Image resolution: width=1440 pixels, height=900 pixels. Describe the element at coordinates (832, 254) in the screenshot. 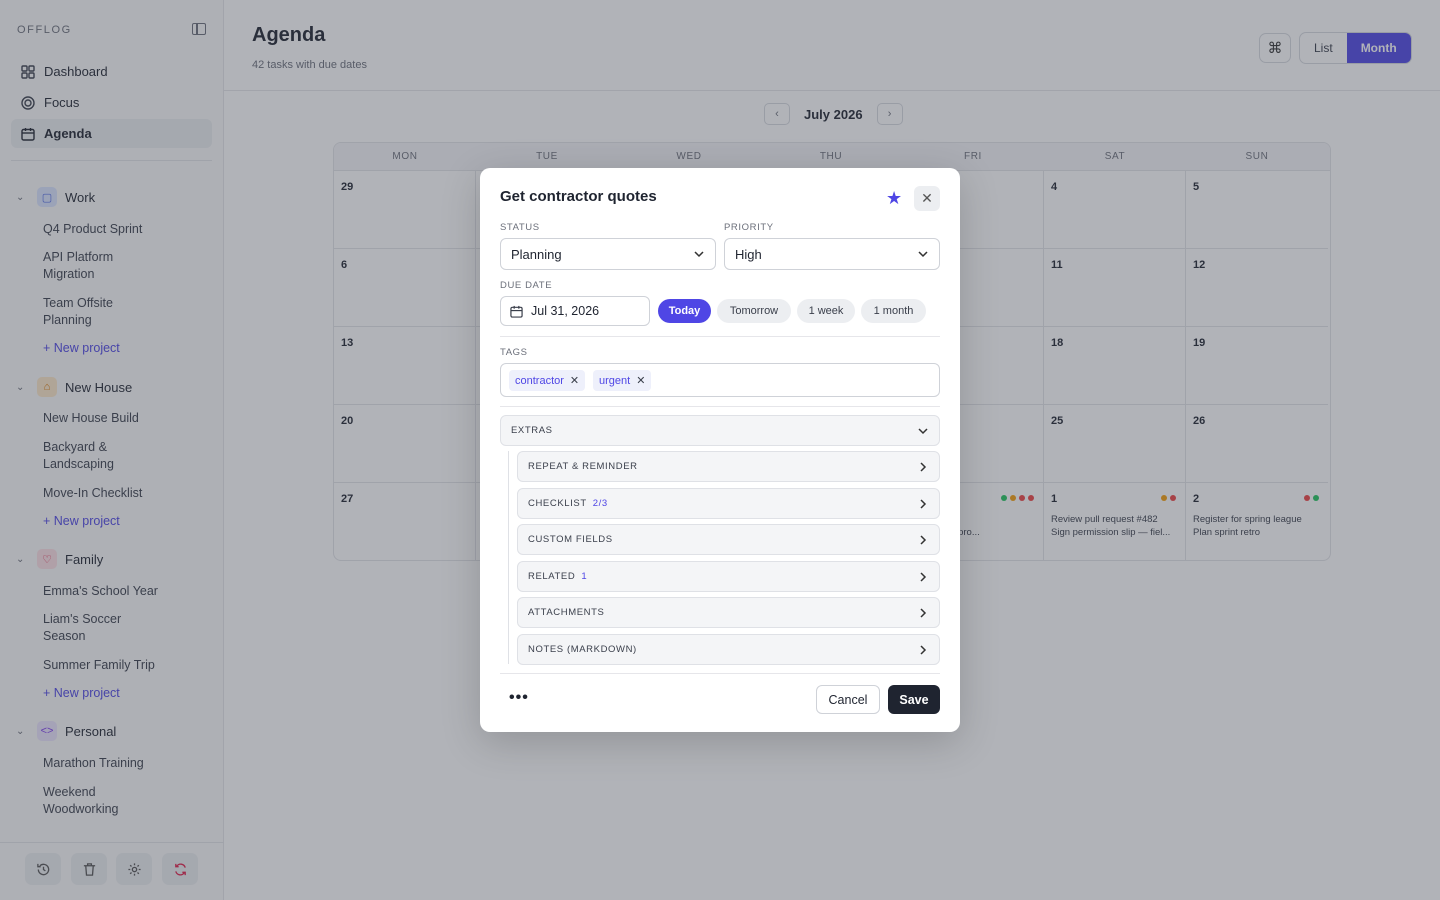

I see `priority-select: High` at that location.